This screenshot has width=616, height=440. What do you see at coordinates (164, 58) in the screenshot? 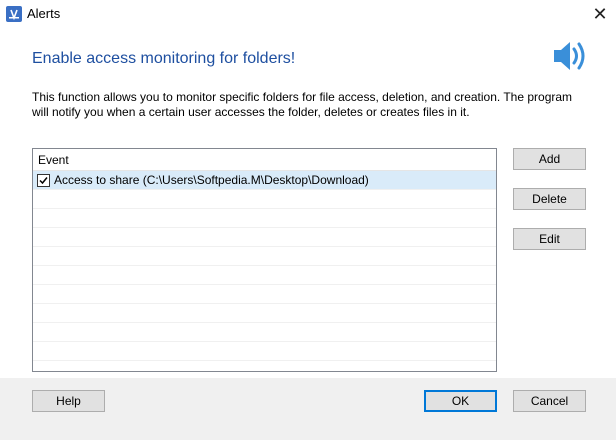
I see `page-title: Enable access monitoring for folders!` at bounding box center [164, 58].